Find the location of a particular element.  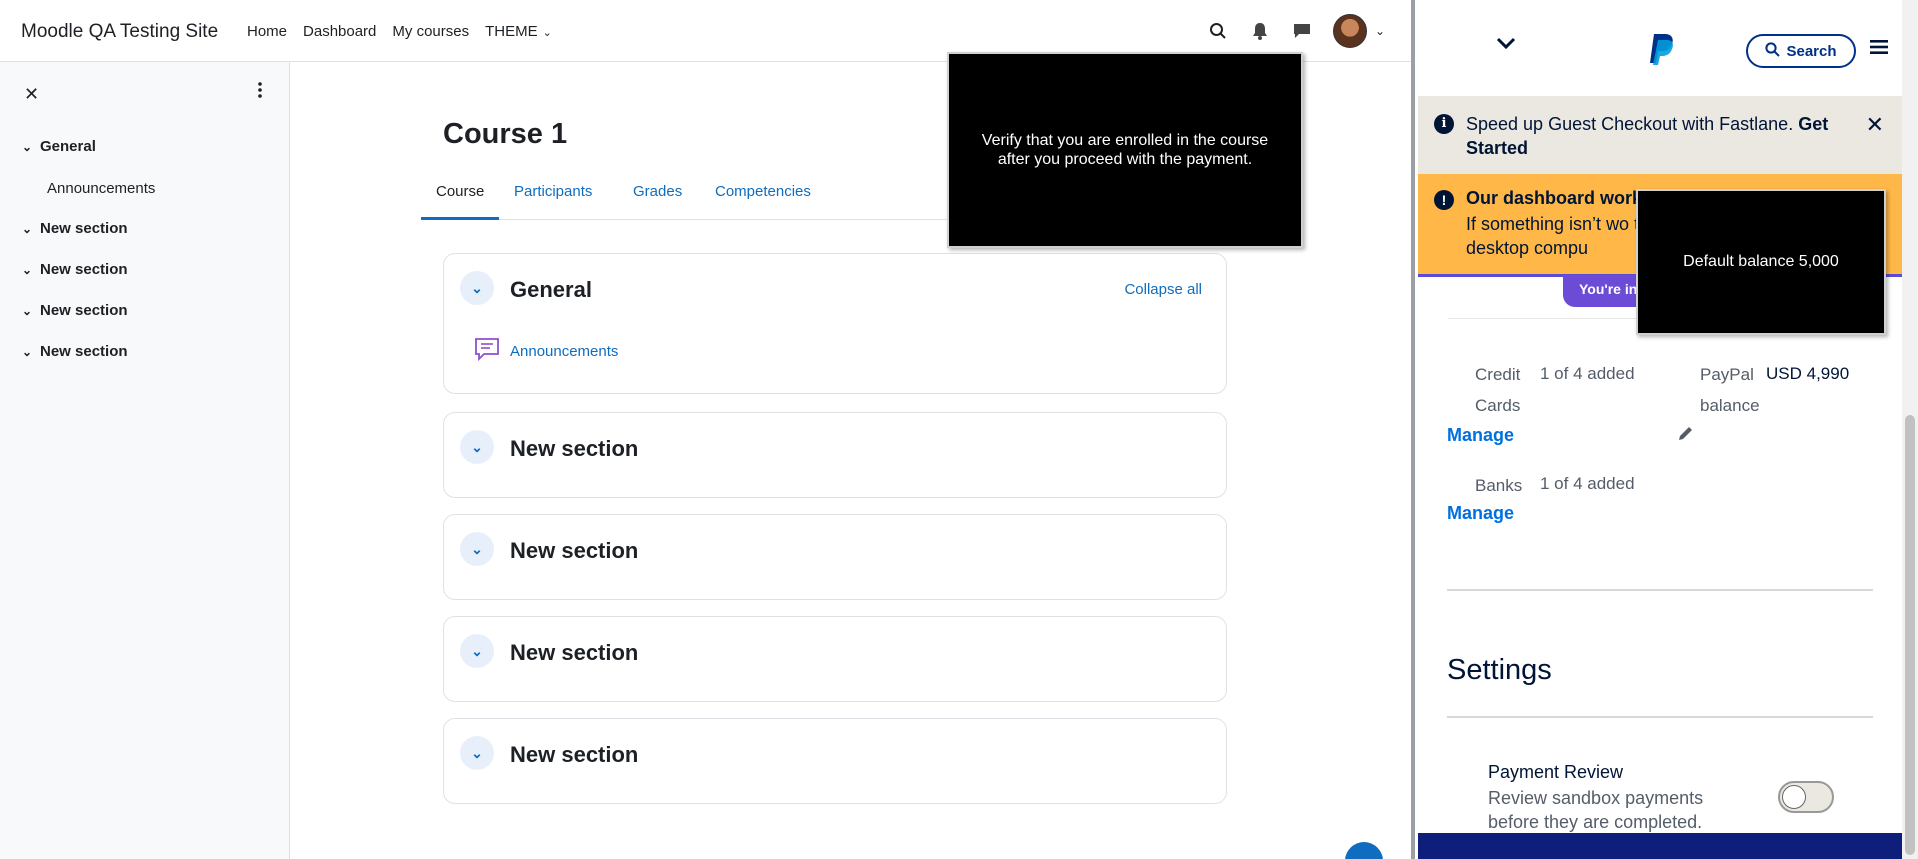

warning-title: Our dashboard work is located at coordinates (1554, 198).